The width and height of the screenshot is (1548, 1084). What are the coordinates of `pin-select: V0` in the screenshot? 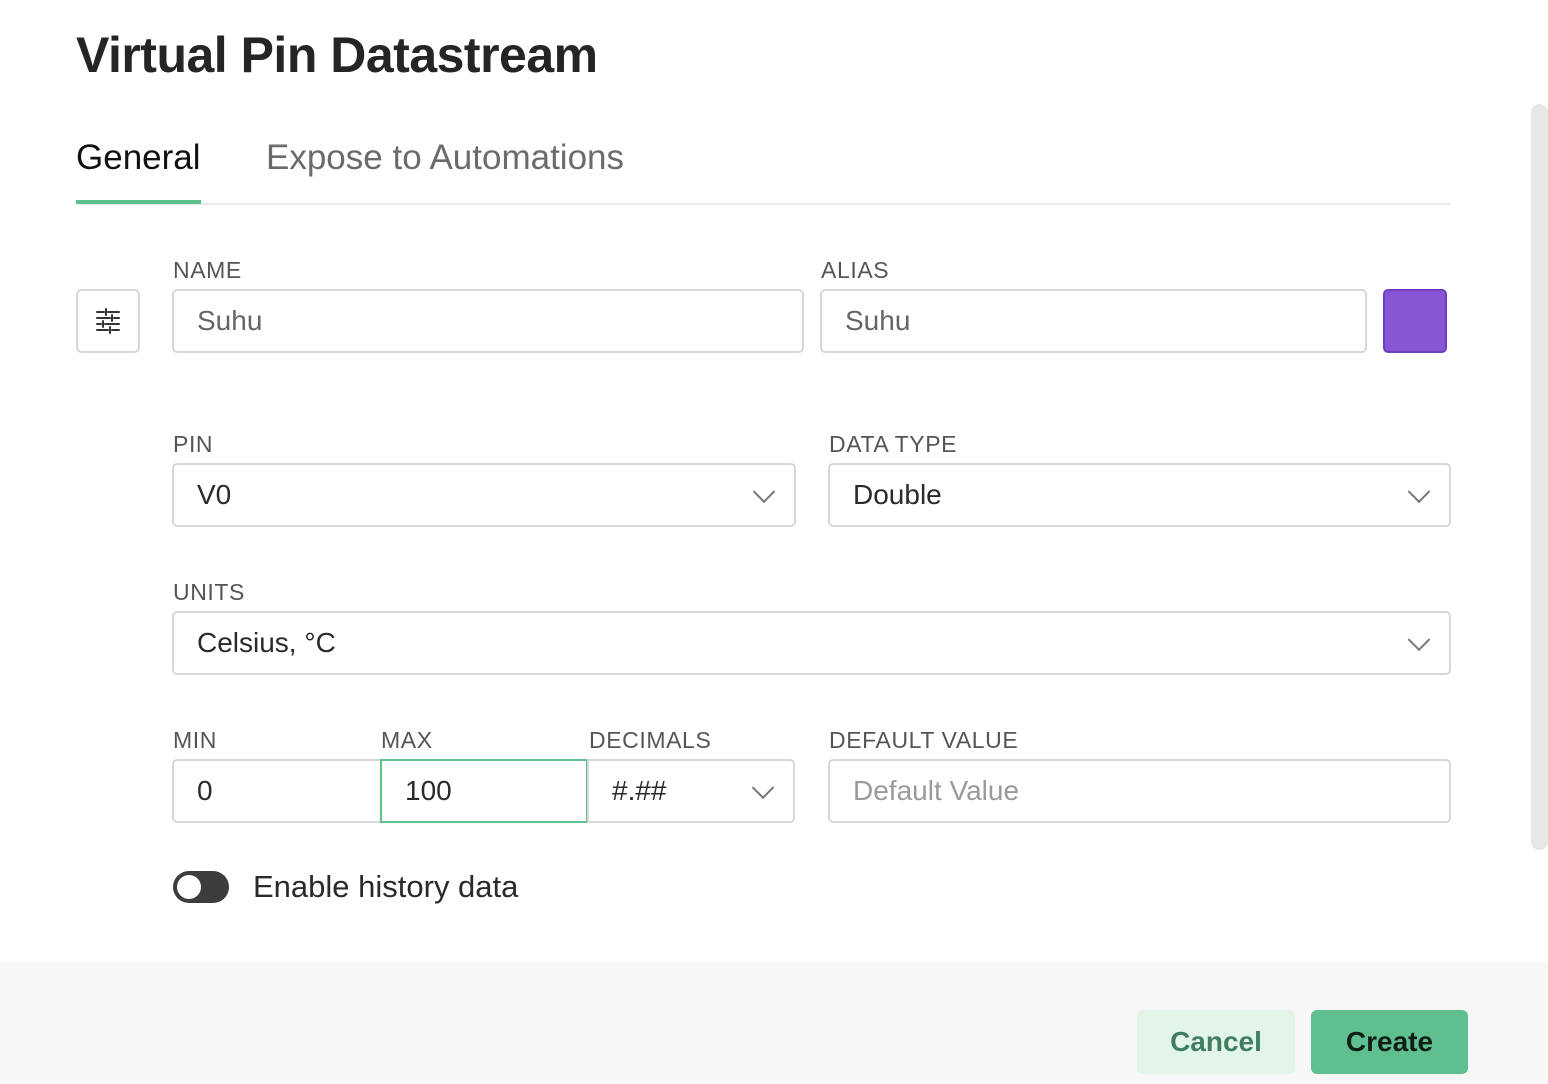 It's located at (484, 495).